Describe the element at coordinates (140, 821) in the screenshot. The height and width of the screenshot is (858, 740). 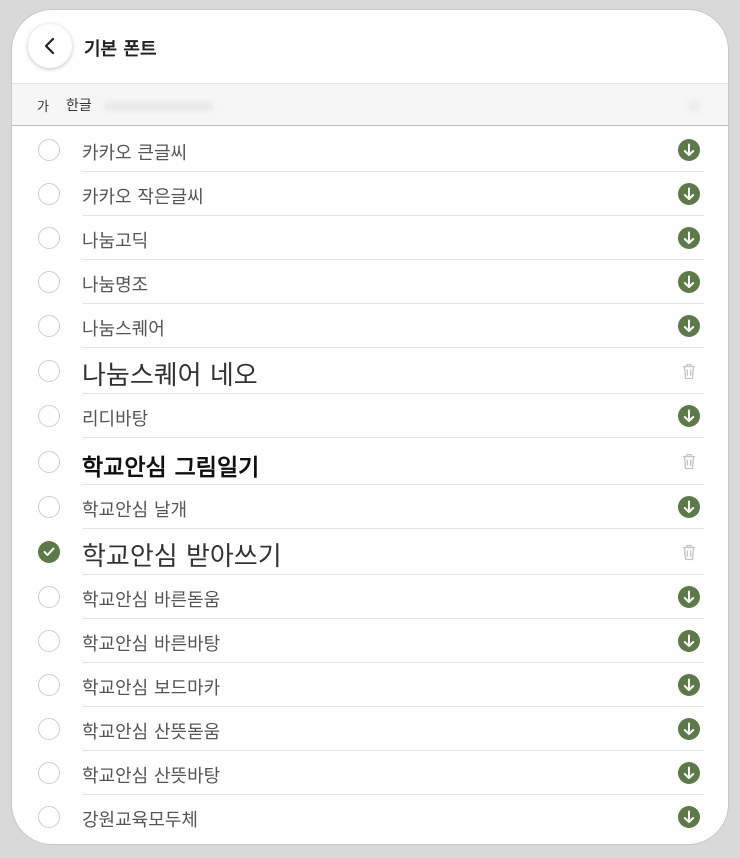
I see `font-name: 강원교육모두체` at that location.